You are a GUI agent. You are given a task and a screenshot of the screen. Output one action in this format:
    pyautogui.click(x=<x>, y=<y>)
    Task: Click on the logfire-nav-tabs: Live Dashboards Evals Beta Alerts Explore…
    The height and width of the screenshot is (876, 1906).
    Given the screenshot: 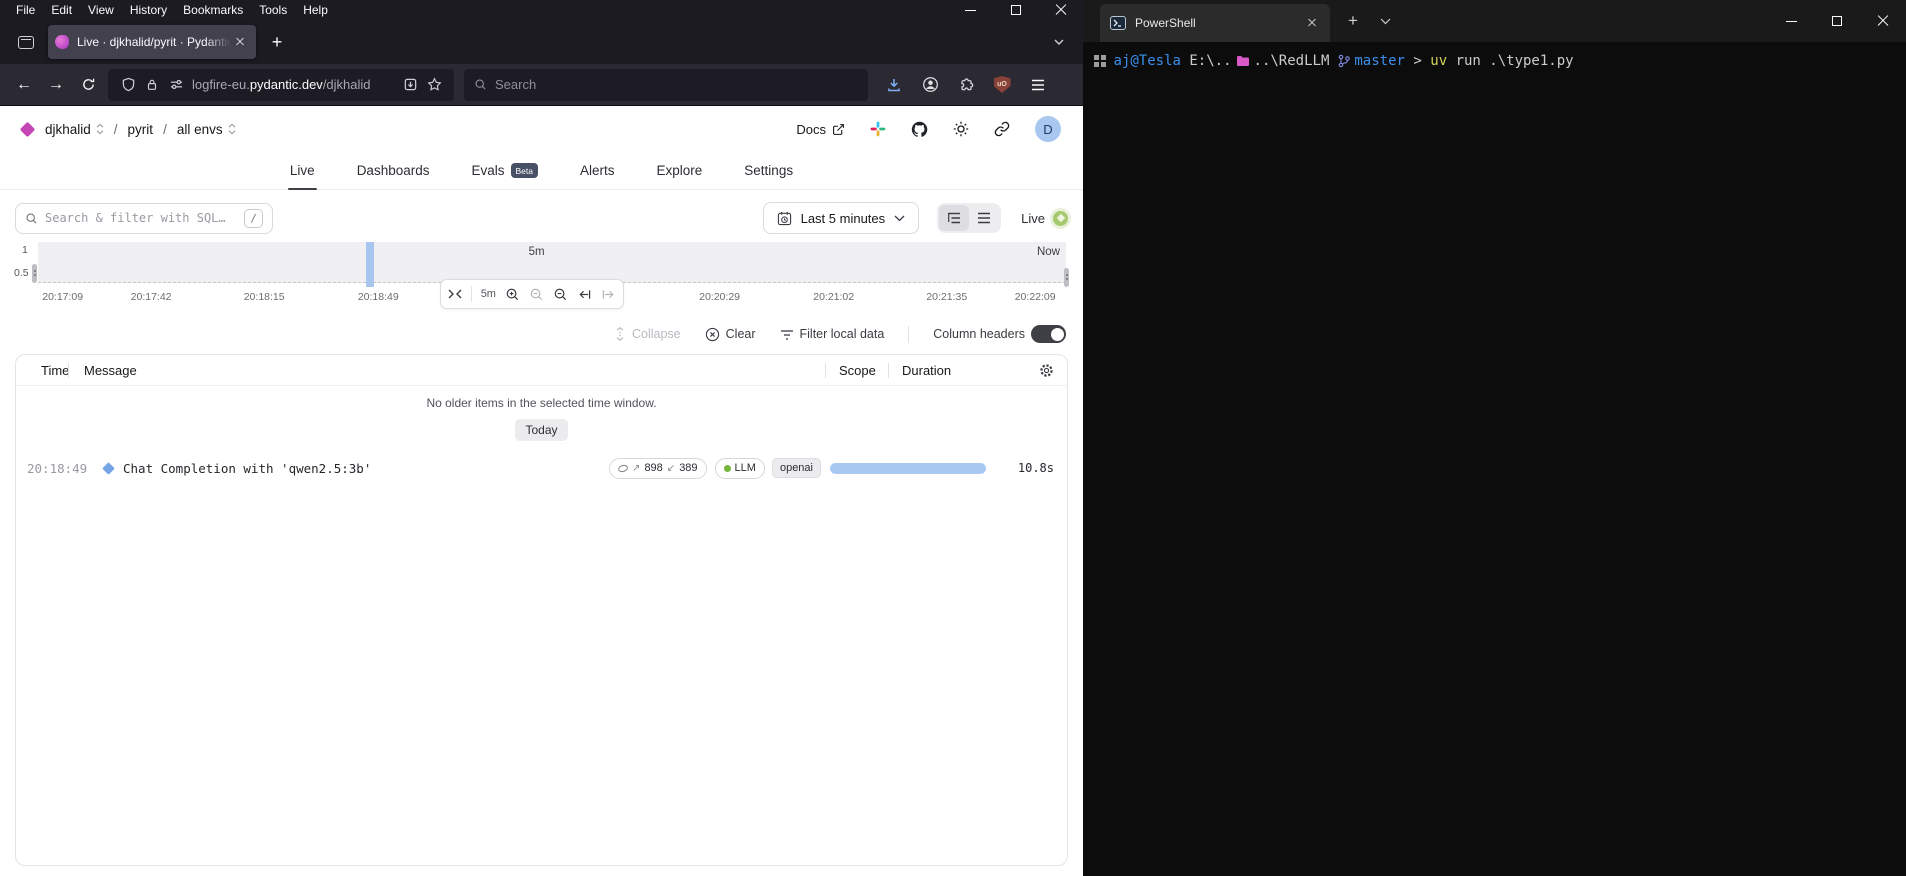 What is the action you would take?
    pyautogui.click(x=541, y=171)
    